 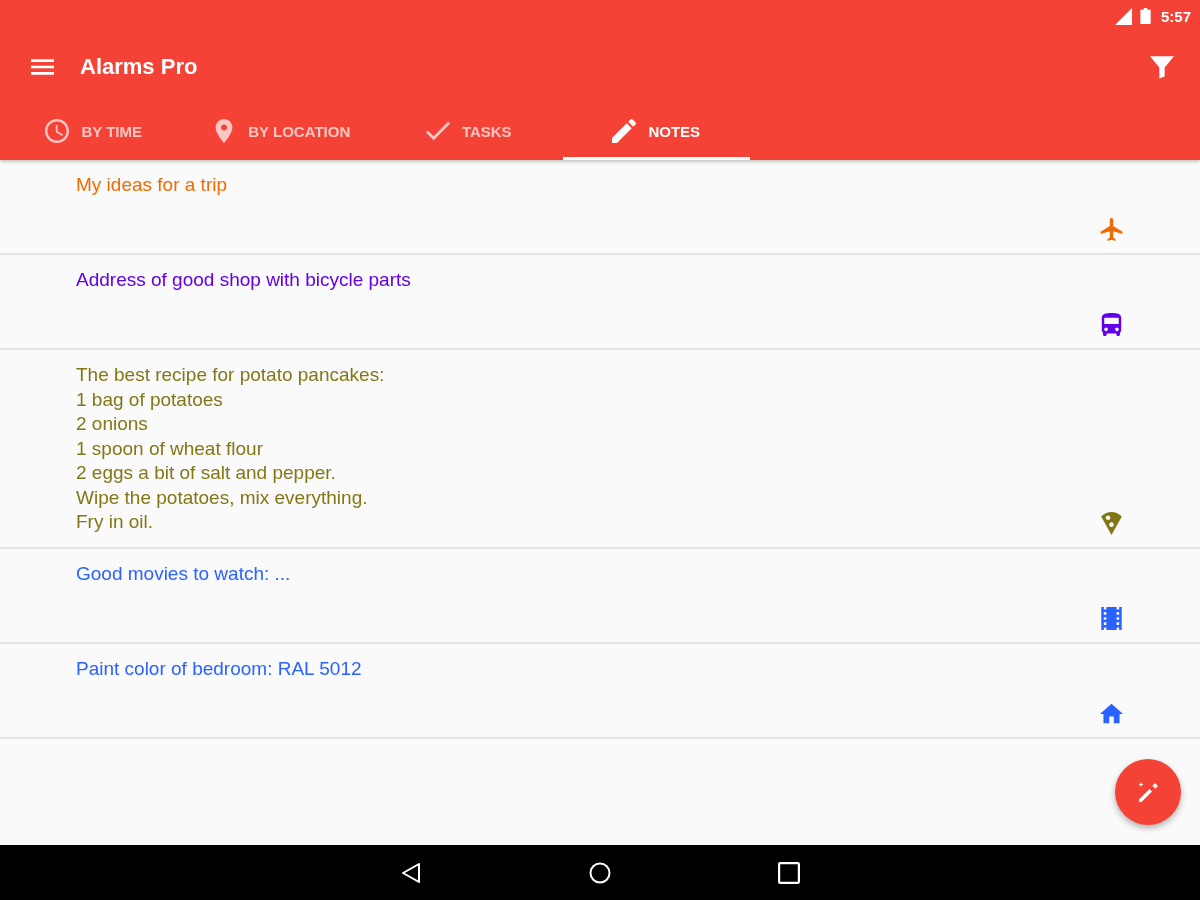 I want to click on clock-icon, so click(x=57, y=131).